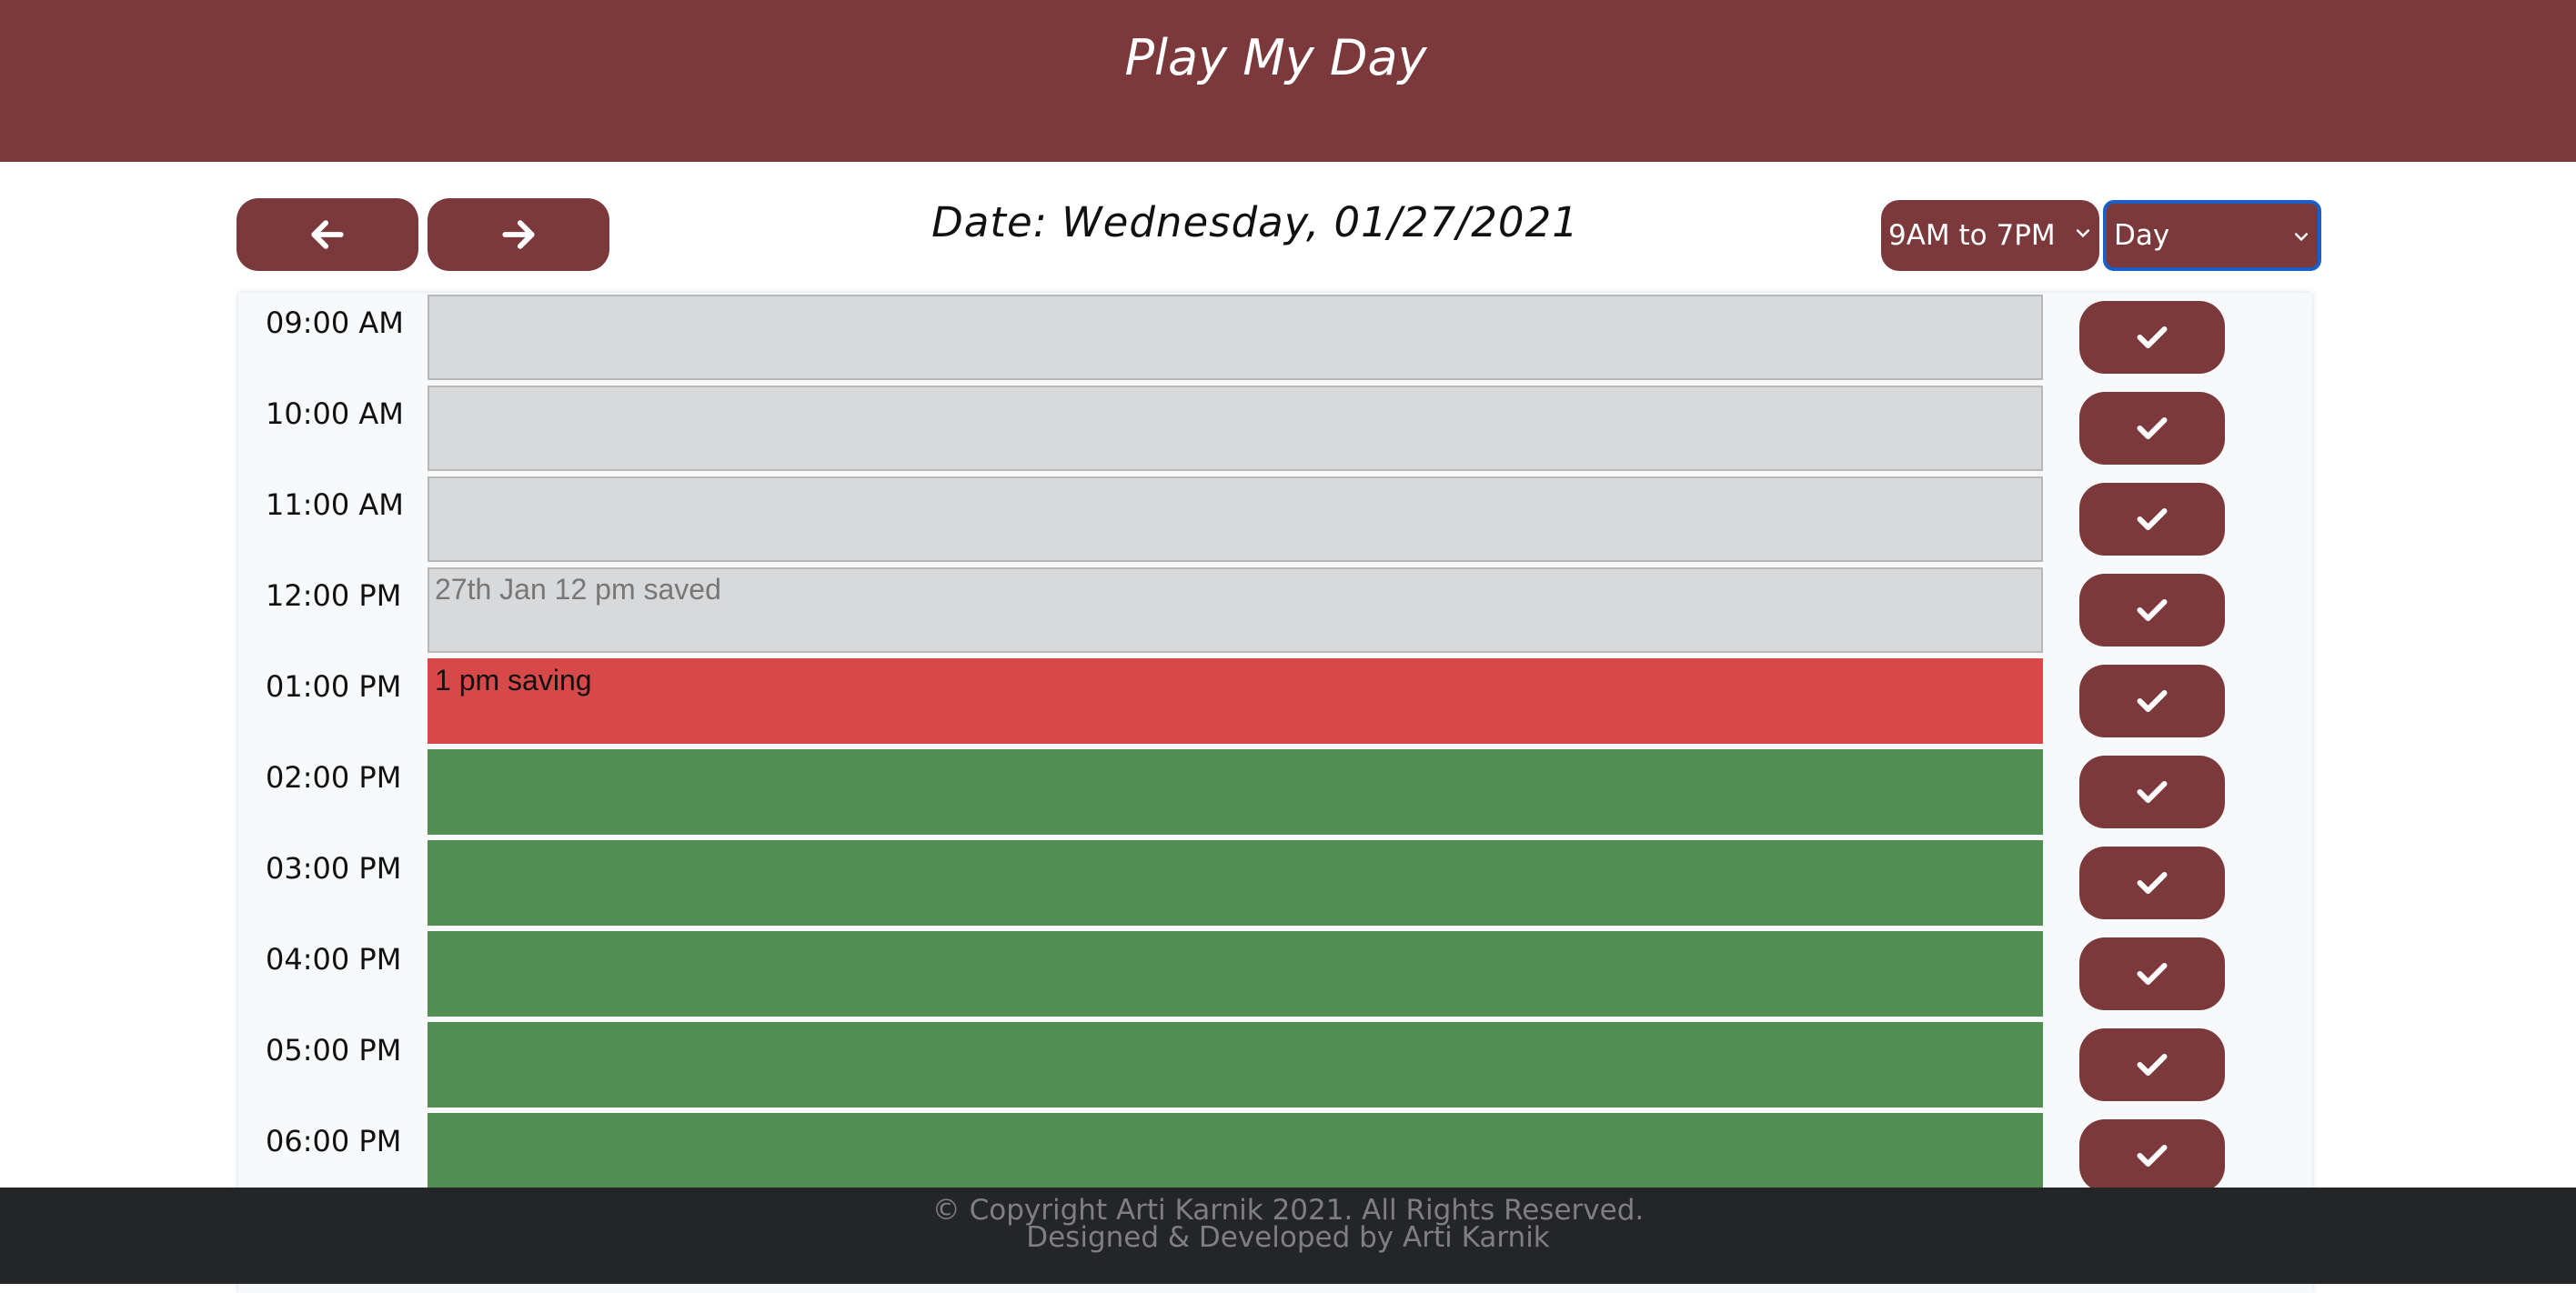 Image resolution: width=2576 pixels, height=1293 pixels. I want to click on hour-label: 03:00 PM, so click(334, 868).